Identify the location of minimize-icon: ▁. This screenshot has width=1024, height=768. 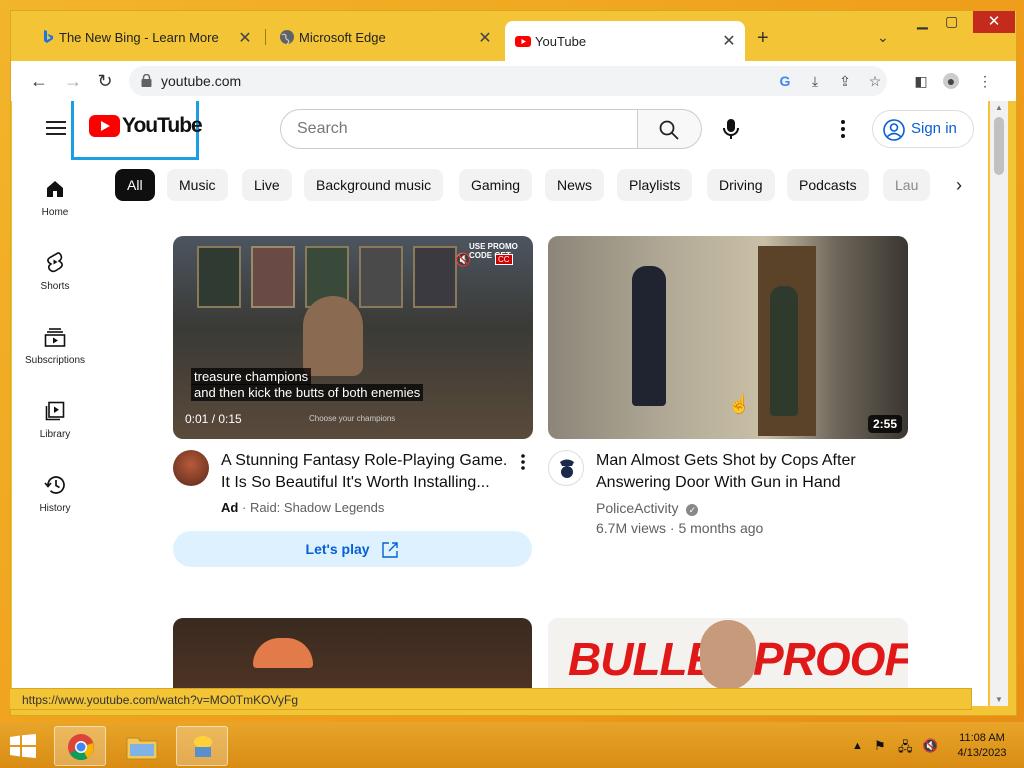
(922, 21).